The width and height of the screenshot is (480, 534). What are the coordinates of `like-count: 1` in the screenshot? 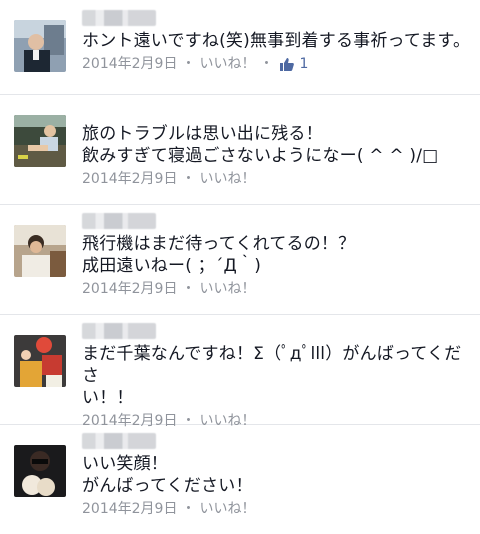 It's located at (303, 64).